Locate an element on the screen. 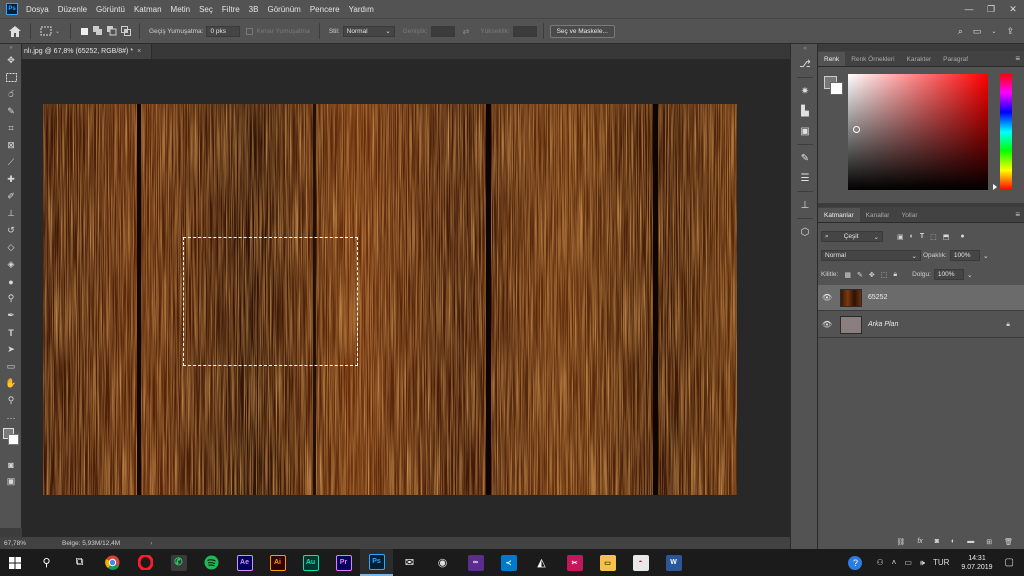 The width and height of the screenshot is (1024, 576). brush-settings-icon: ☰ is located at coordinates (805, 178).